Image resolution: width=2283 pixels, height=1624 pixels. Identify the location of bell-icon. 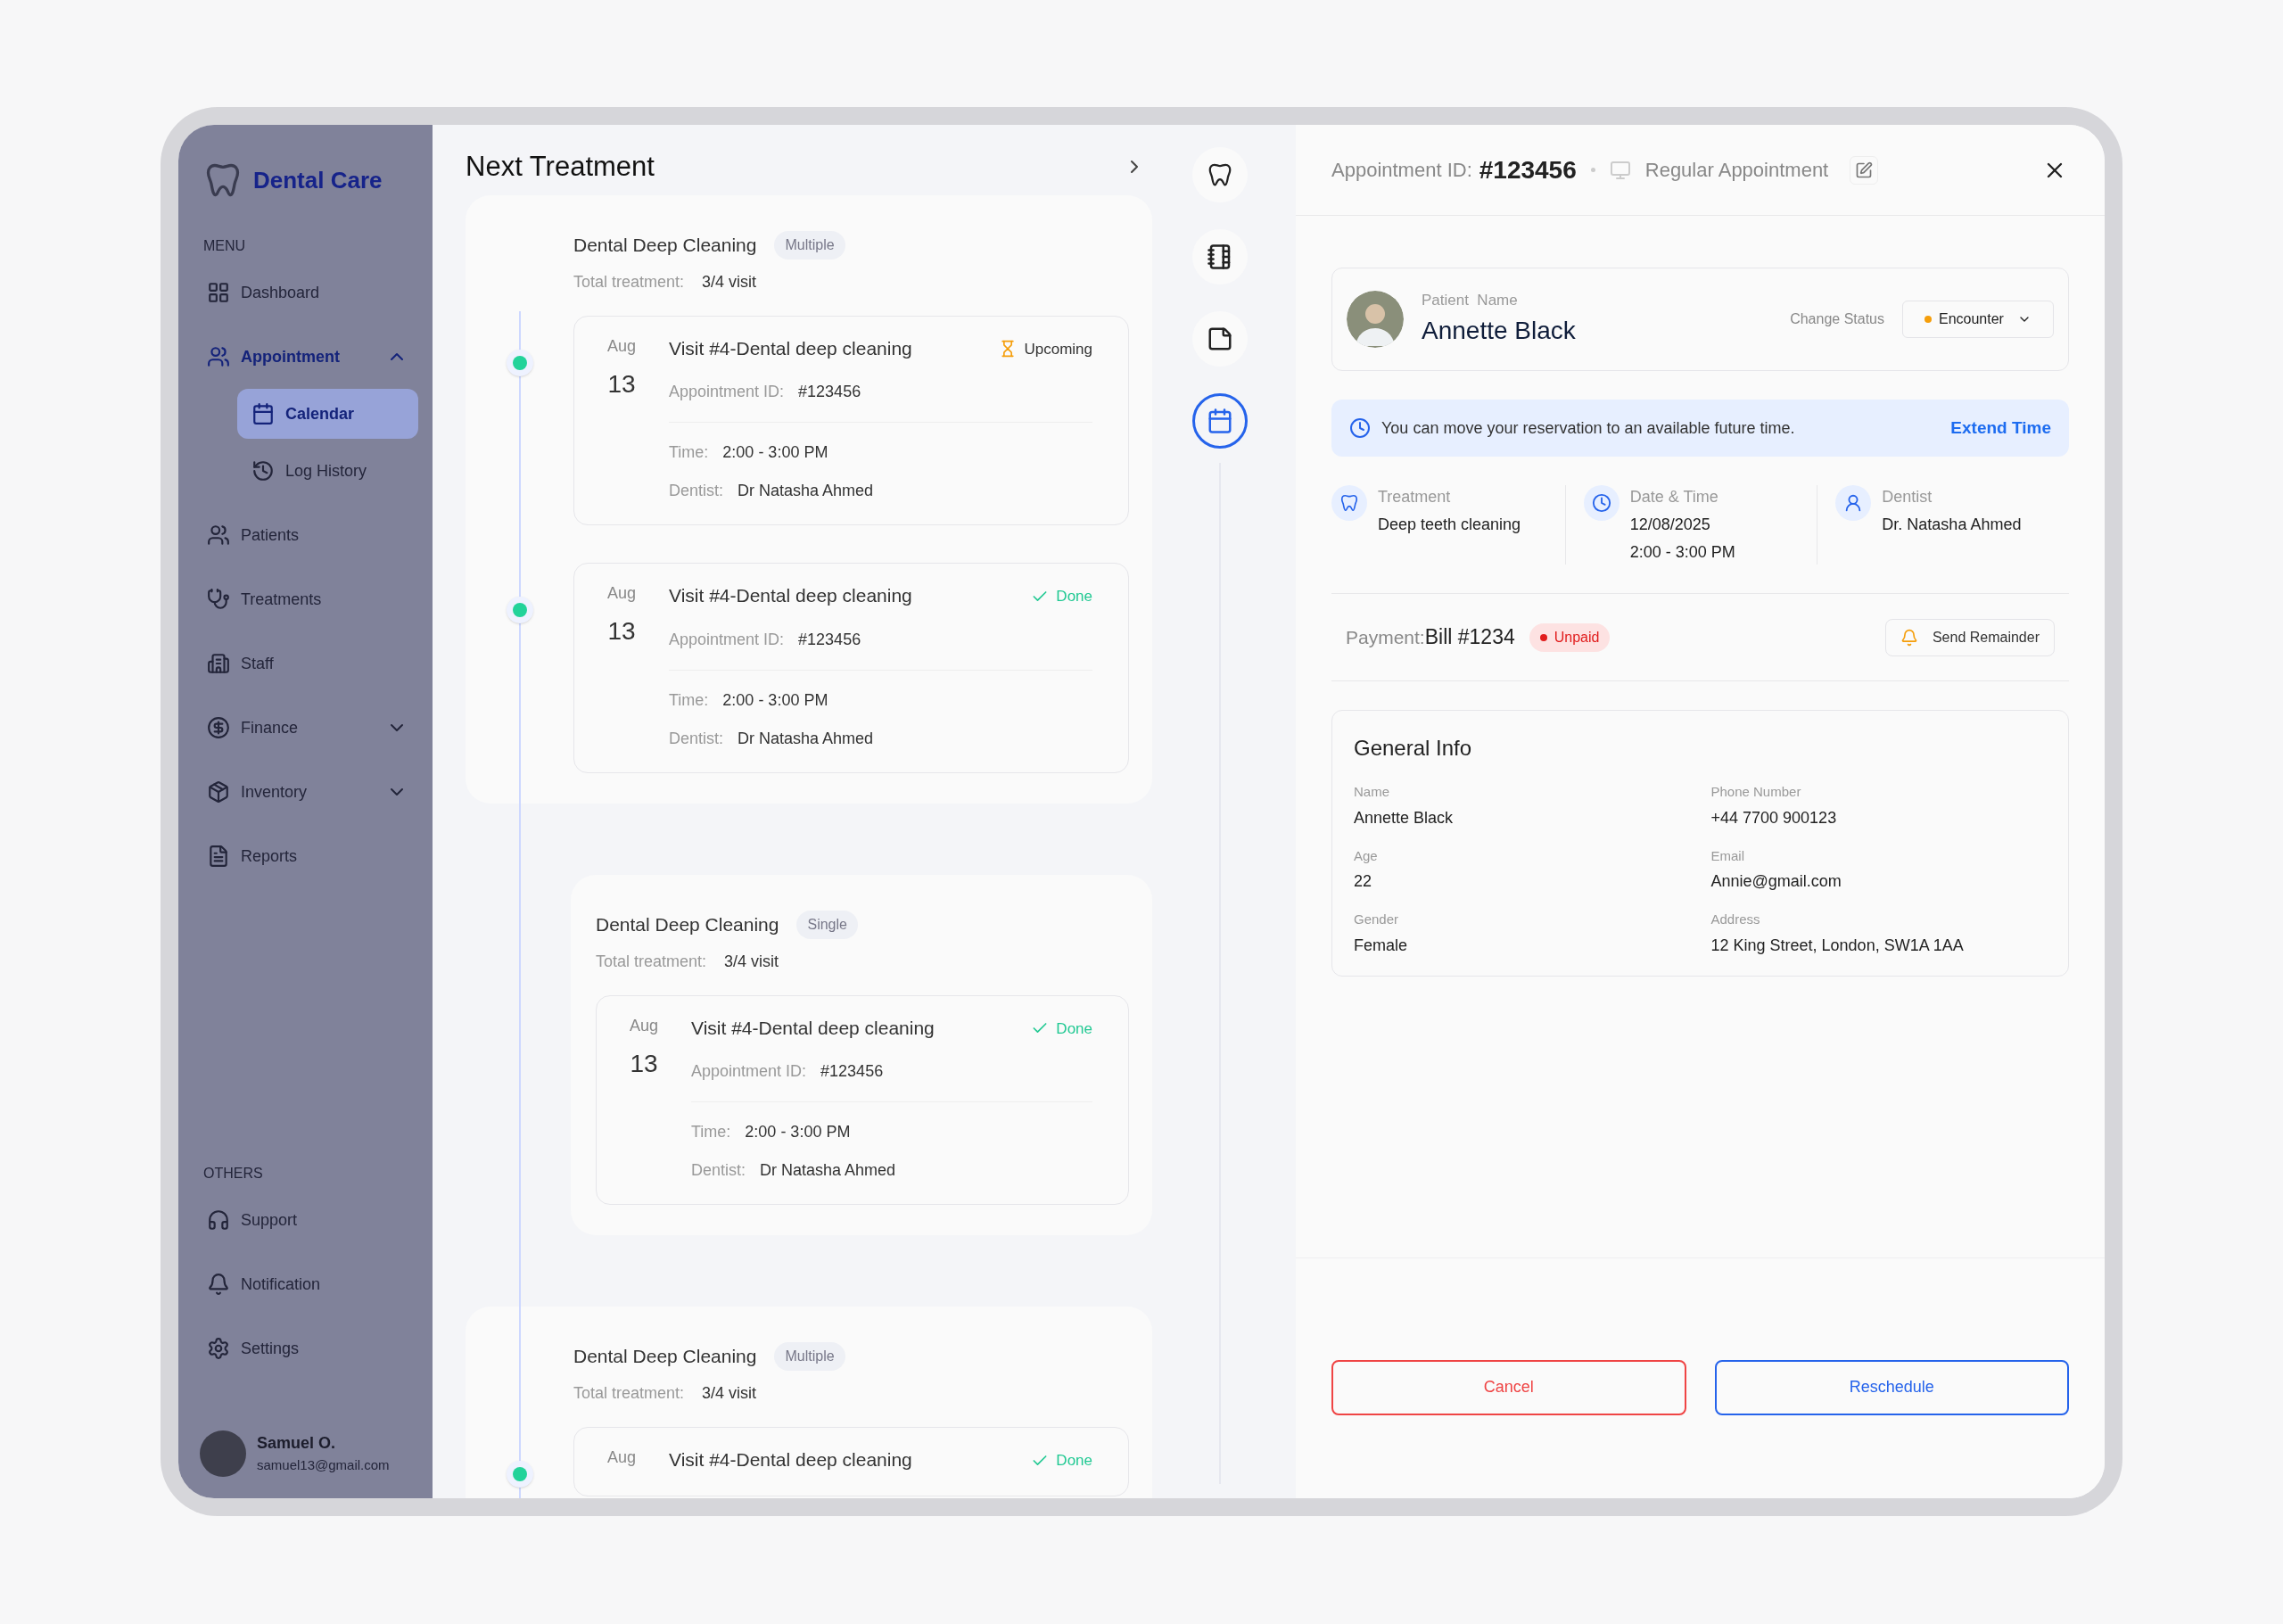
(218, 1284).